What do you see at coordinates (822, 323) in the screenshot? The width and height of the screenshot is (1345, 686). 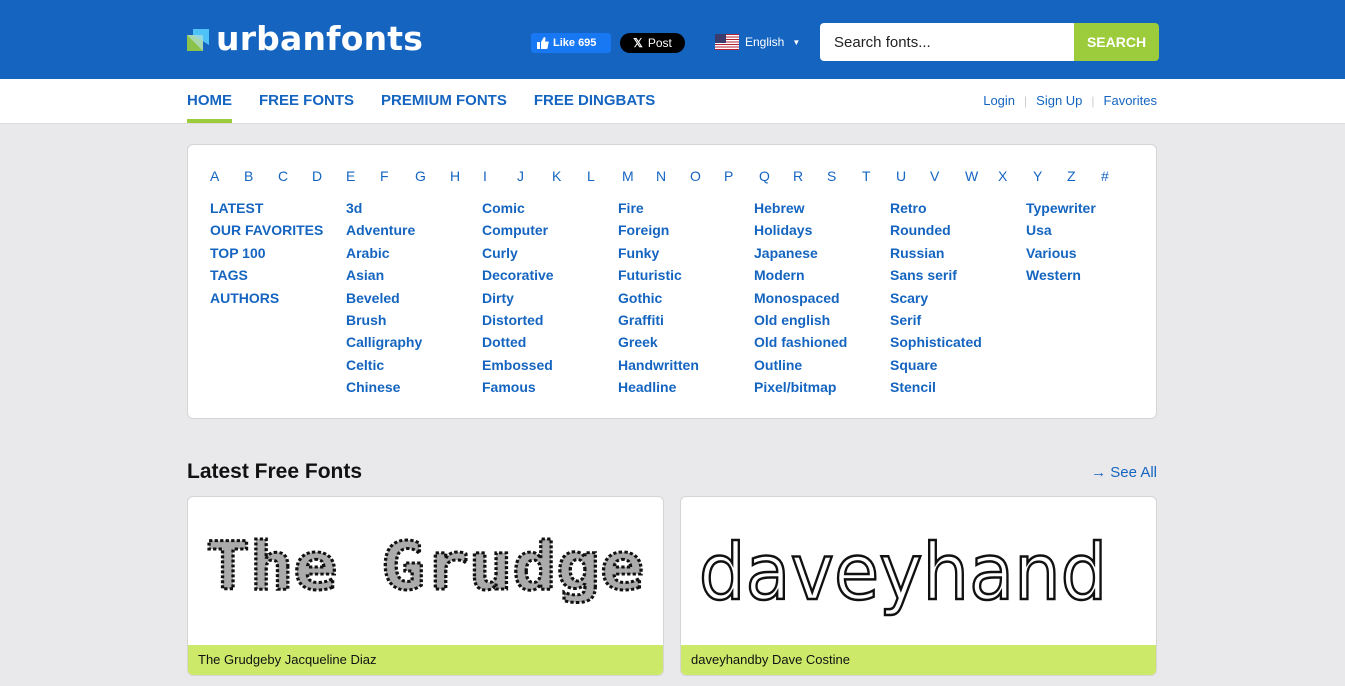 I see `category-link: Old english` at bounding box center [822, 323].